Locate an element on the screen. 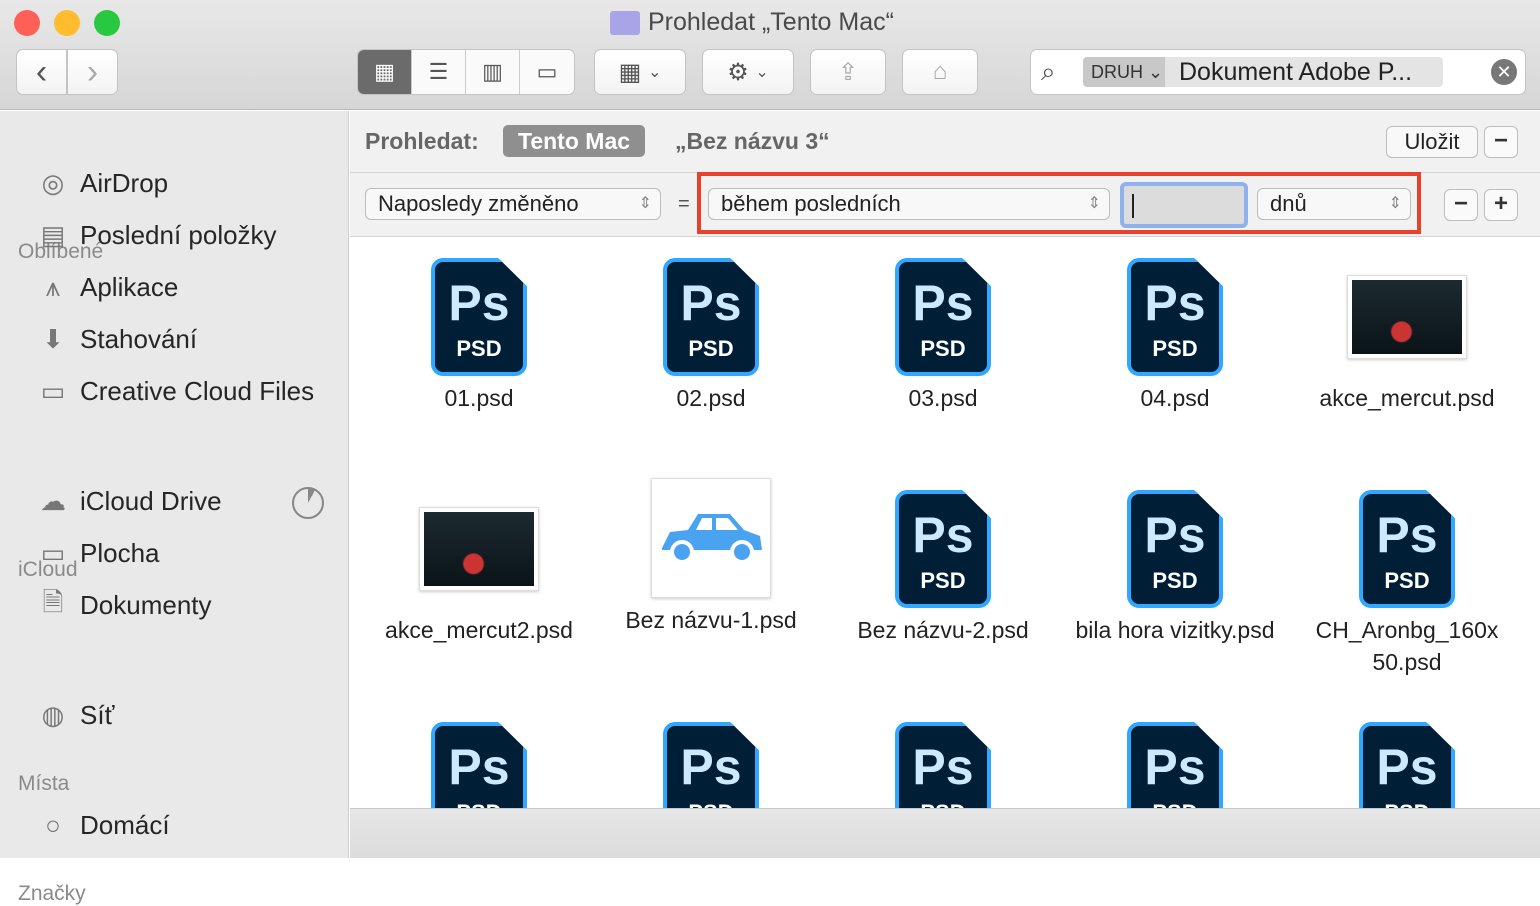 This screenshot has height=906, width=1540. smart-folder-icon is located at coordinates (625, 22).